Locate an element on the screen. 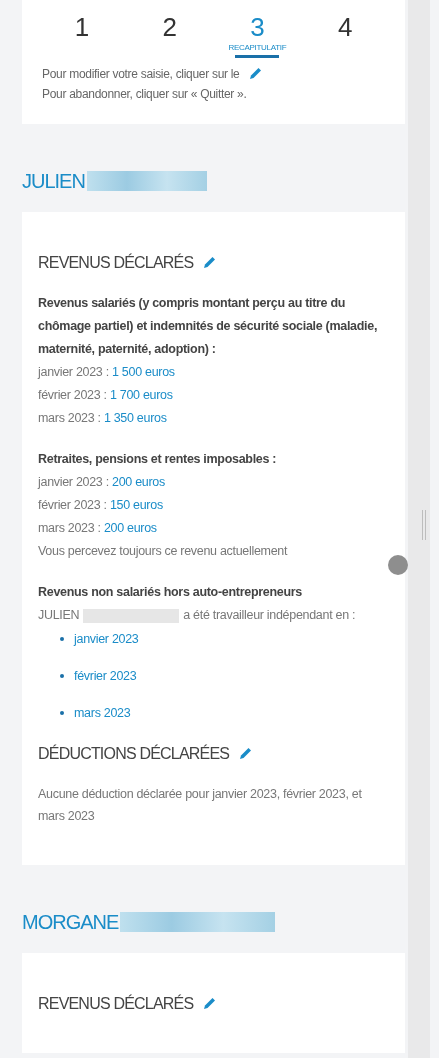 The height and width of the screenshot is (1058, 439). income-row-text: janvier 2023 : 1 500 euros is located at coordinates (107, 372).